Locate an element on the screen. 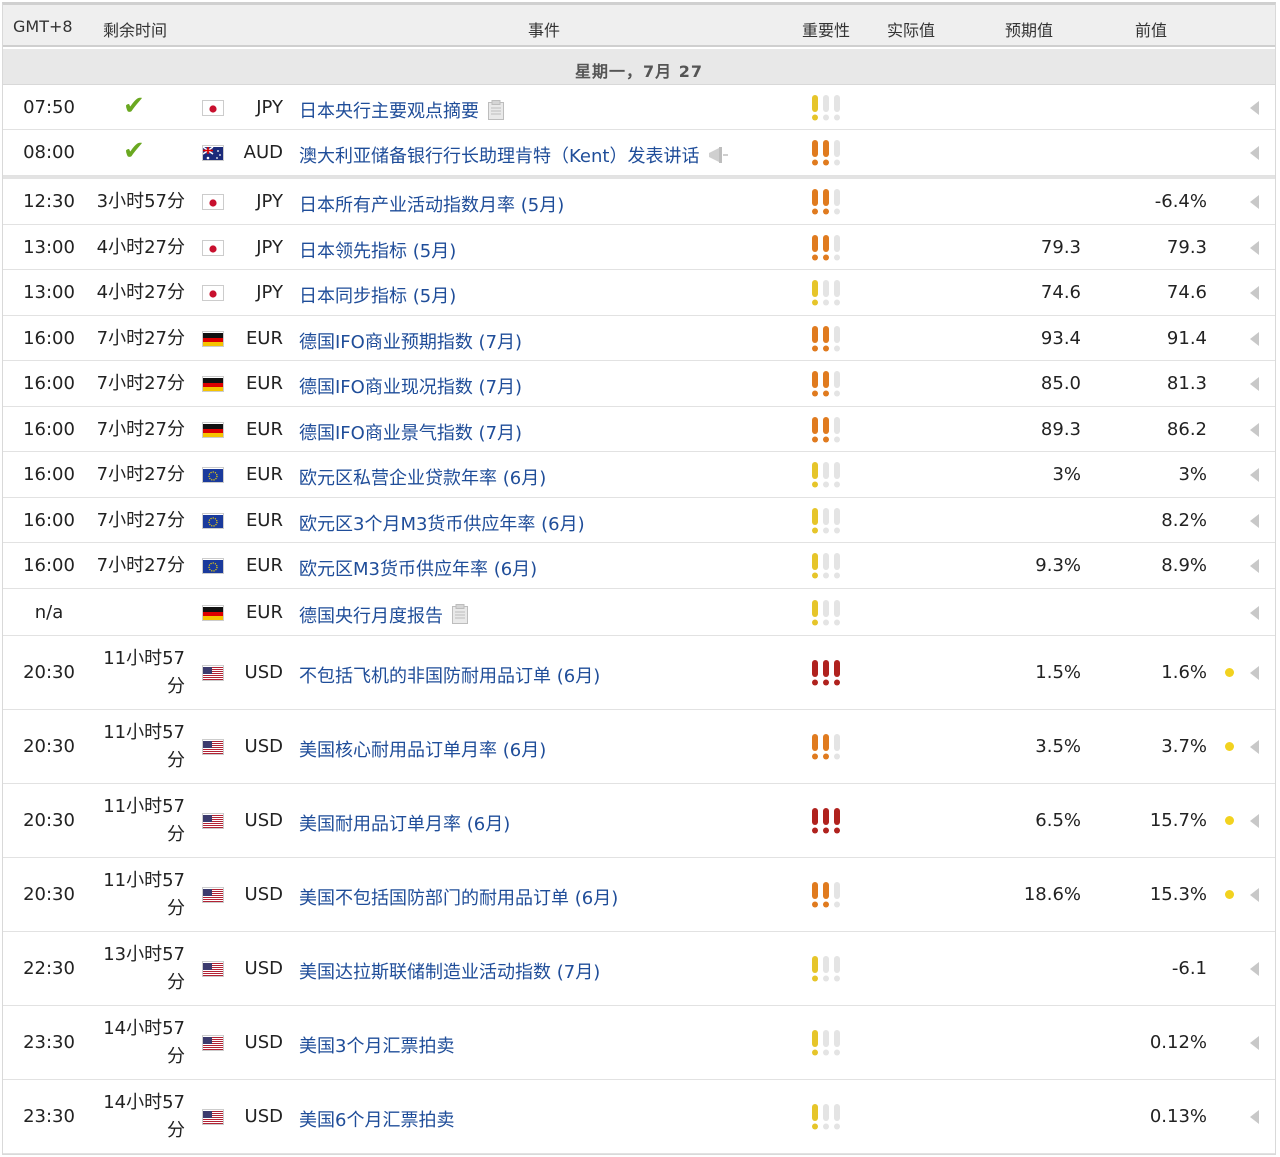 The height and width of the screenshot is (1157, 1280). event-link: 美国不包括国防部门的耐用品订单 (6月) is located at coordinates (458, 897).